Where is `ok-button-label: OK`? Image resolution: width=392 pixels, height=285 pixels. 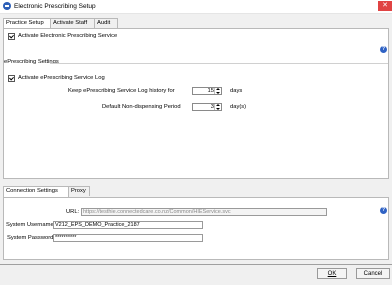 ok-button-label: OK is located at coordinates (332, 274).